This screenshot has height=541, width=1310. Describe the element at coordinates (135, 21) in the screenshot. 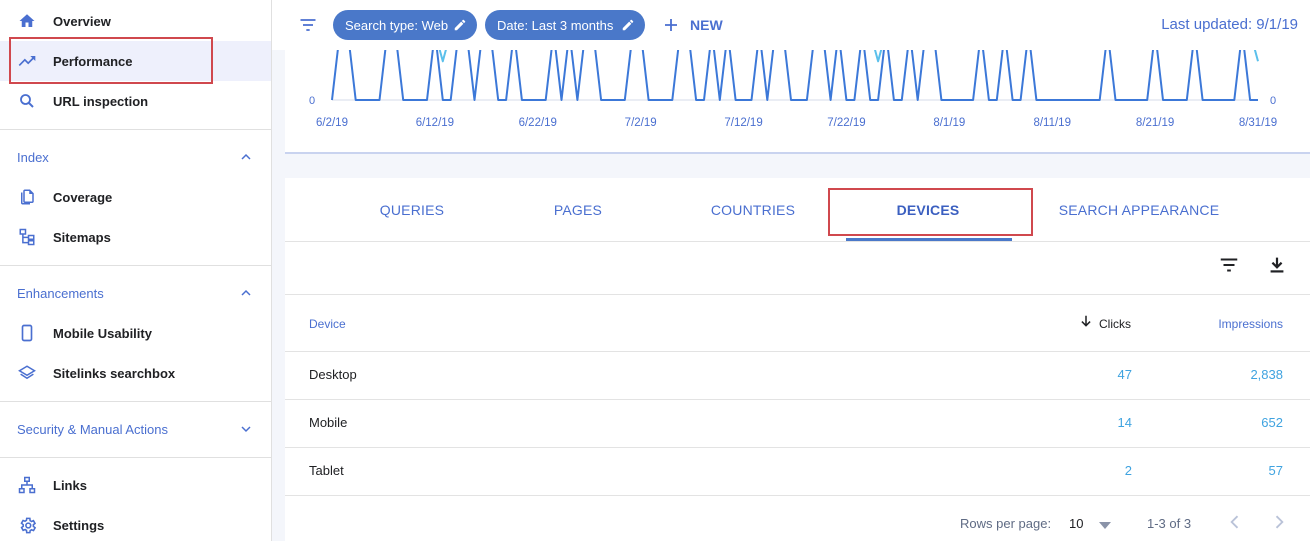

I see `sidebar-item-overview: Overview` at that location.